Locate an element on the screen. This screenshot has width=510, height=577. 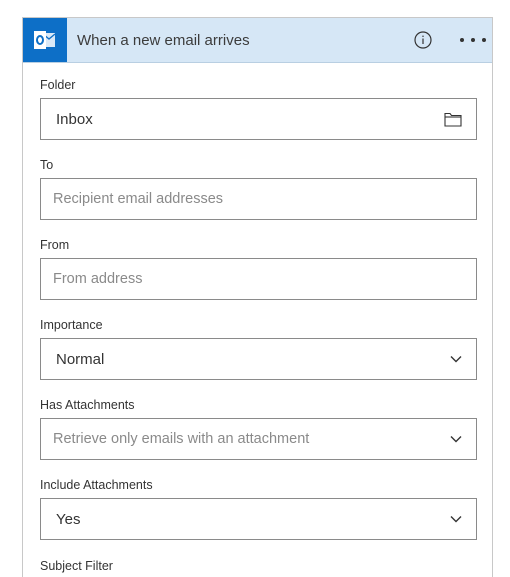
outlook-icon is located at coordinates (45, 40).